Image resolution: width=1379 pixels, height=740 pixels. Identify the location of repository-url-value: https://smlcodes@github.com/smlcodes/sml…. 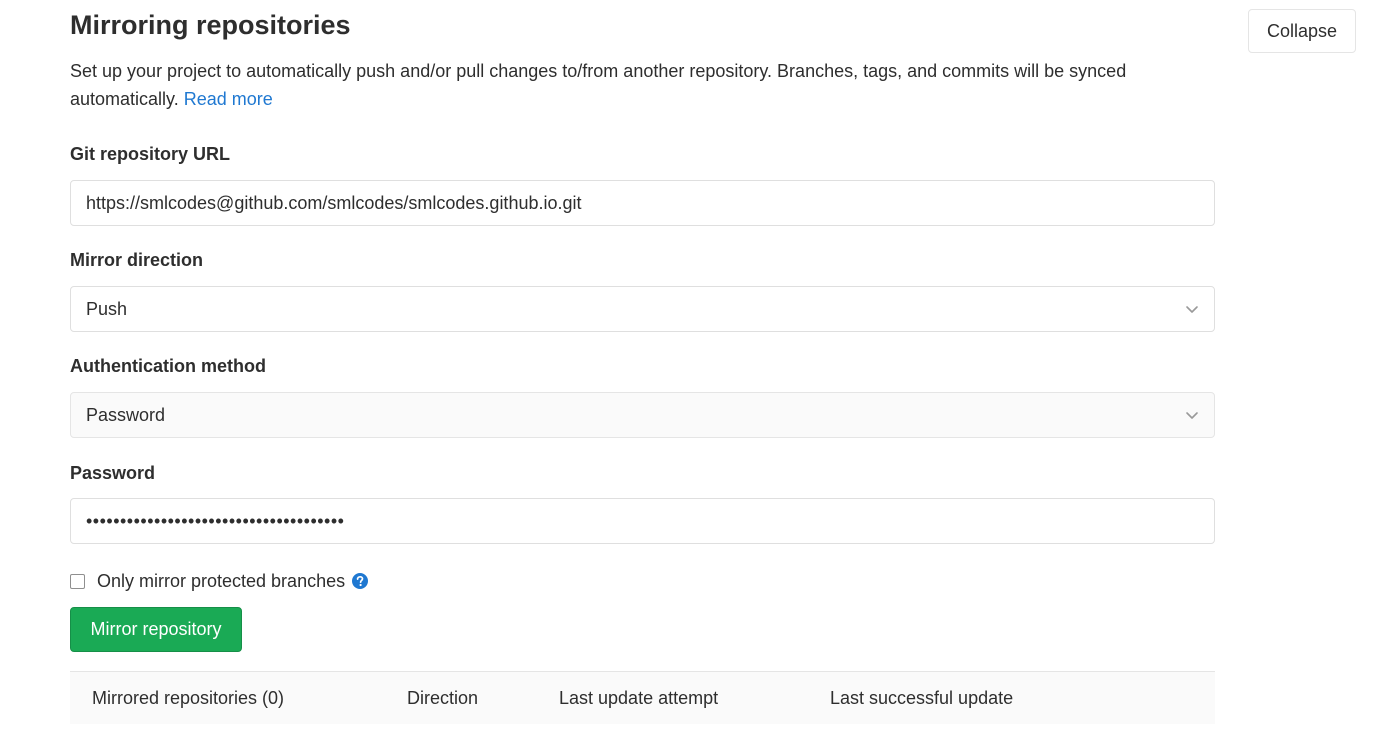
(334, 202).